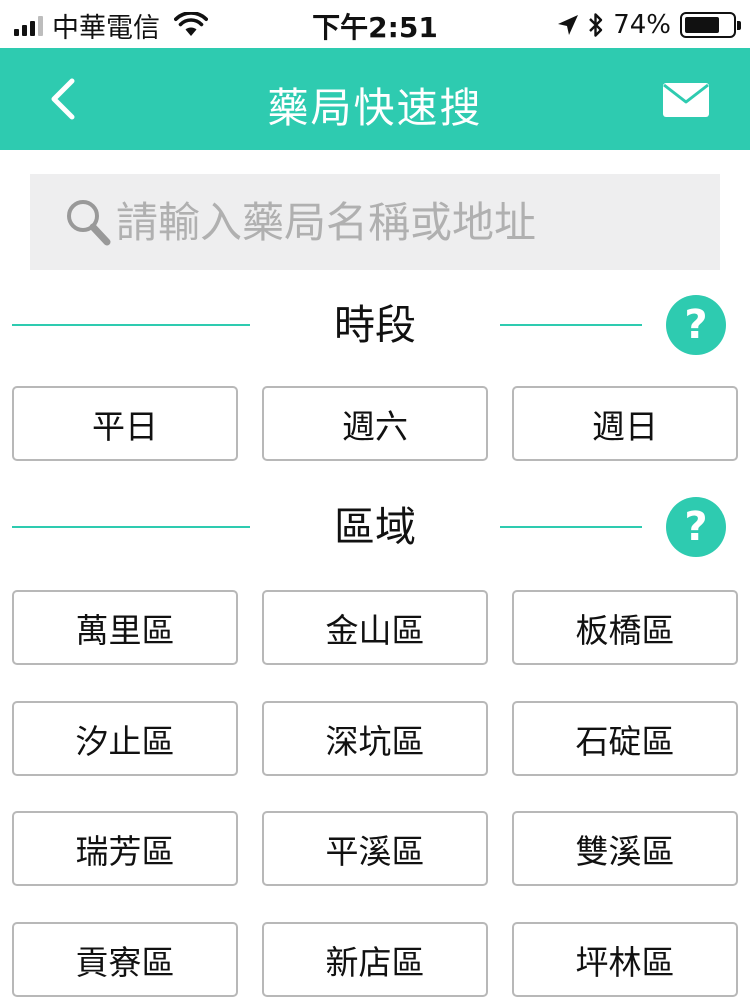  I want to click on nav-bar: 藥局快速搜, so click(375, 99).